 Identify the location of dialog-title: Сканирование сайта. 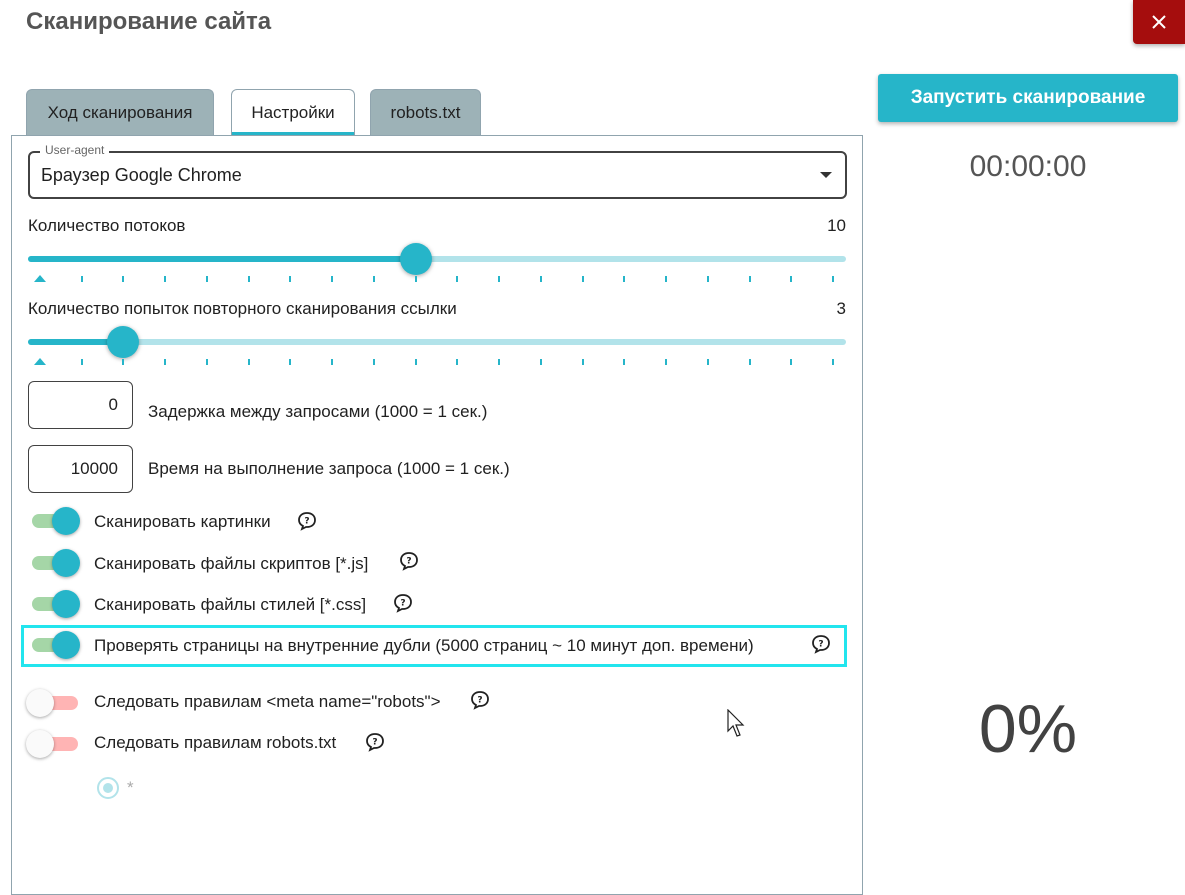
(149, 21).